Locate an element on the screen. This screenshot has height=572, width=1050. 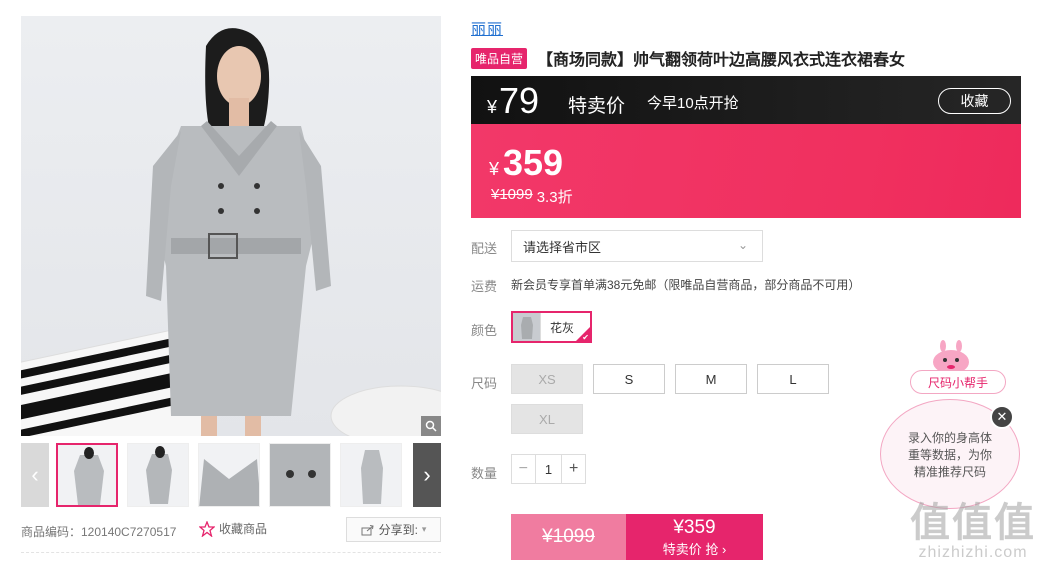
sale-price-value: 359 is located at coordinates (533, 162).